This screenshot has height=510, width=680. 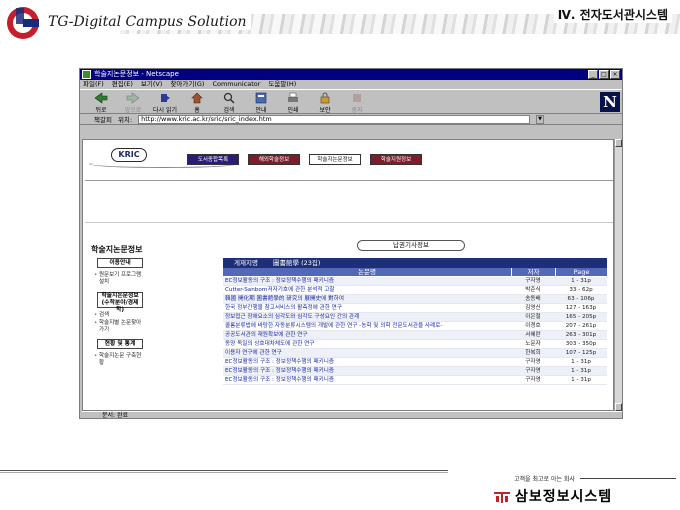 What do you see at coordinates (367, 344) in the screenshot?
I see `article-title-link: 동양 독일의 상호대차체도에 관한 연구` at bounding box center [367, 344].